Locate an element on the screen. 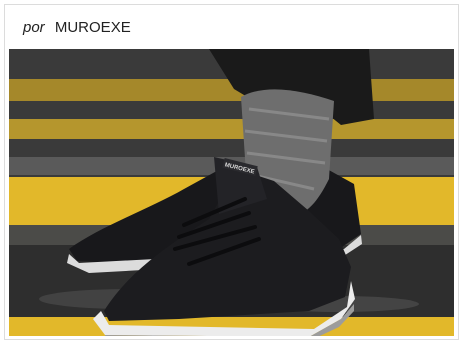 Image resolution: width=465 pixels, height=344 pixels. brand-byline: por MUROEXE is located at coordinates (77, 27).